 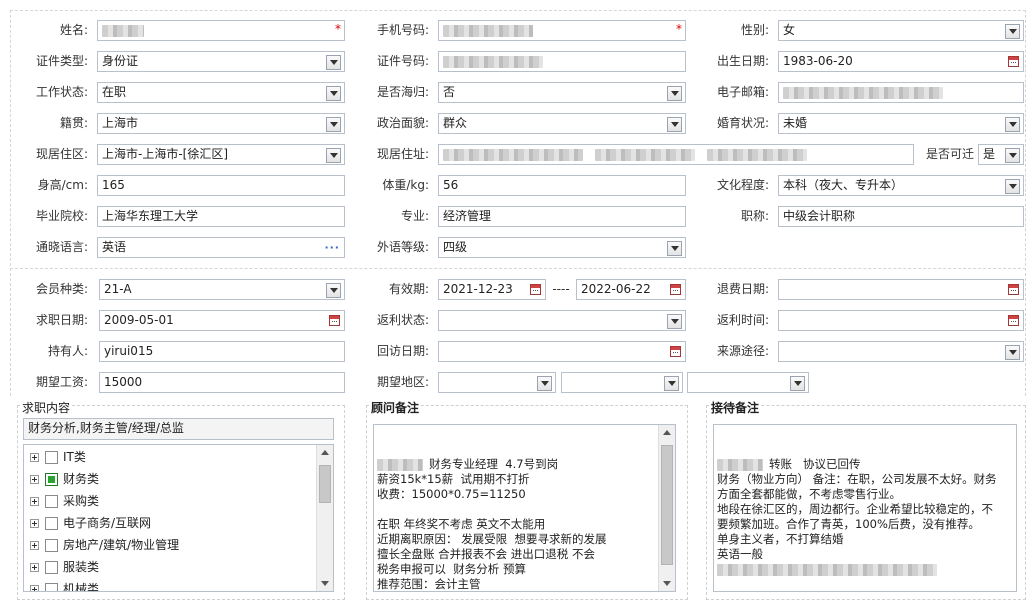 What do you see at coordinates (901, 123) in the screenshot?
I see `marital-select: 未婚` at bounding box center [901, 123].